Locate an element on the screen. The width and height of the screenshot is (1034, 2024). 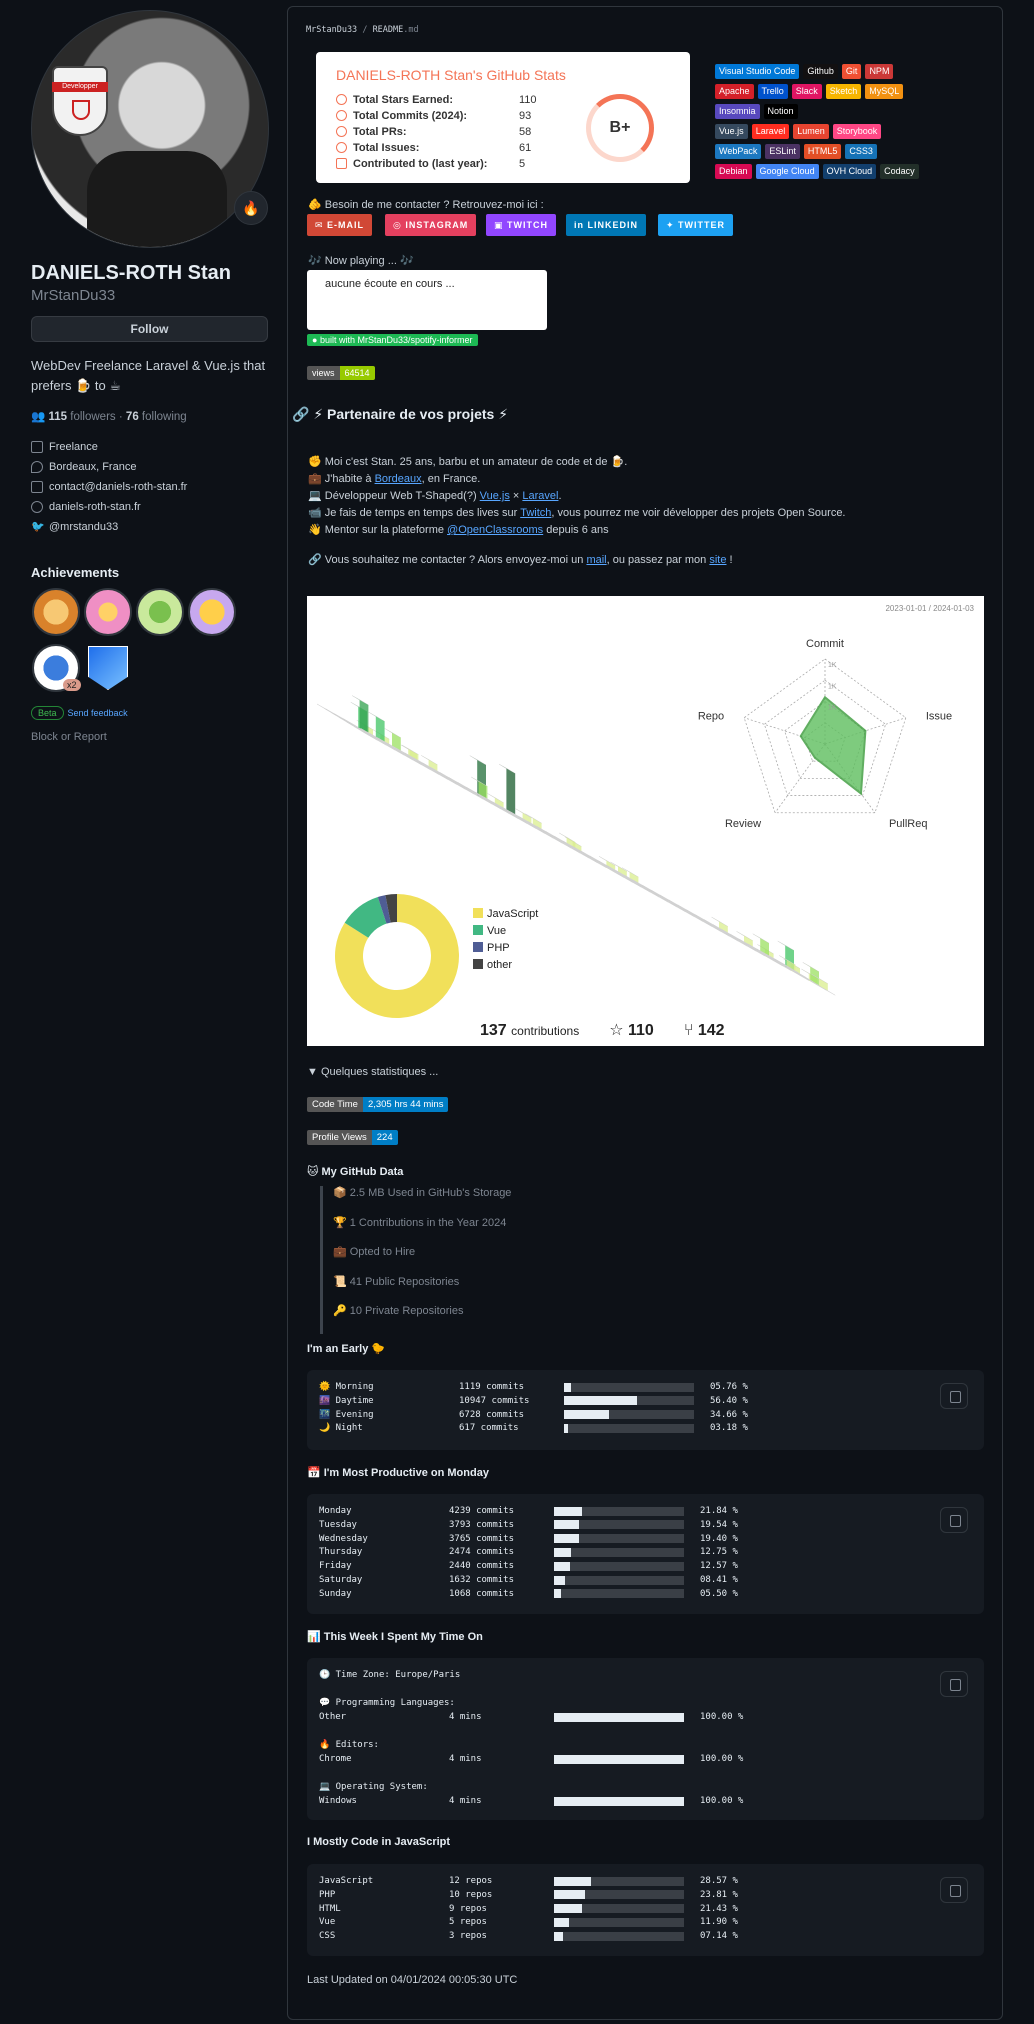
row-value: 617 commits is located at coordinates (489, 1428).